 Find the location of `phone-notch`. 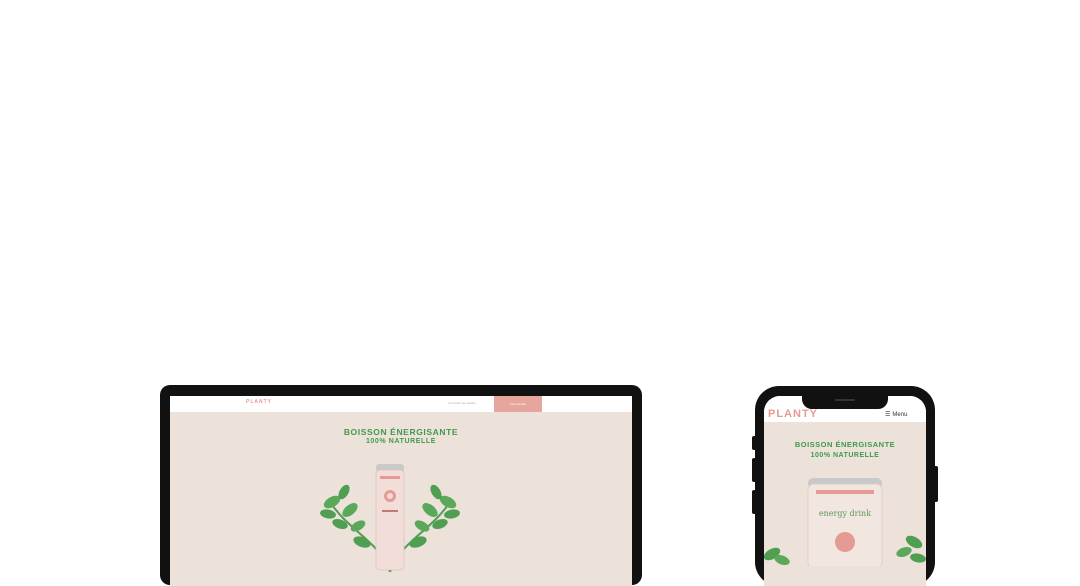

phone-notch is located at coordinates (845, 402).